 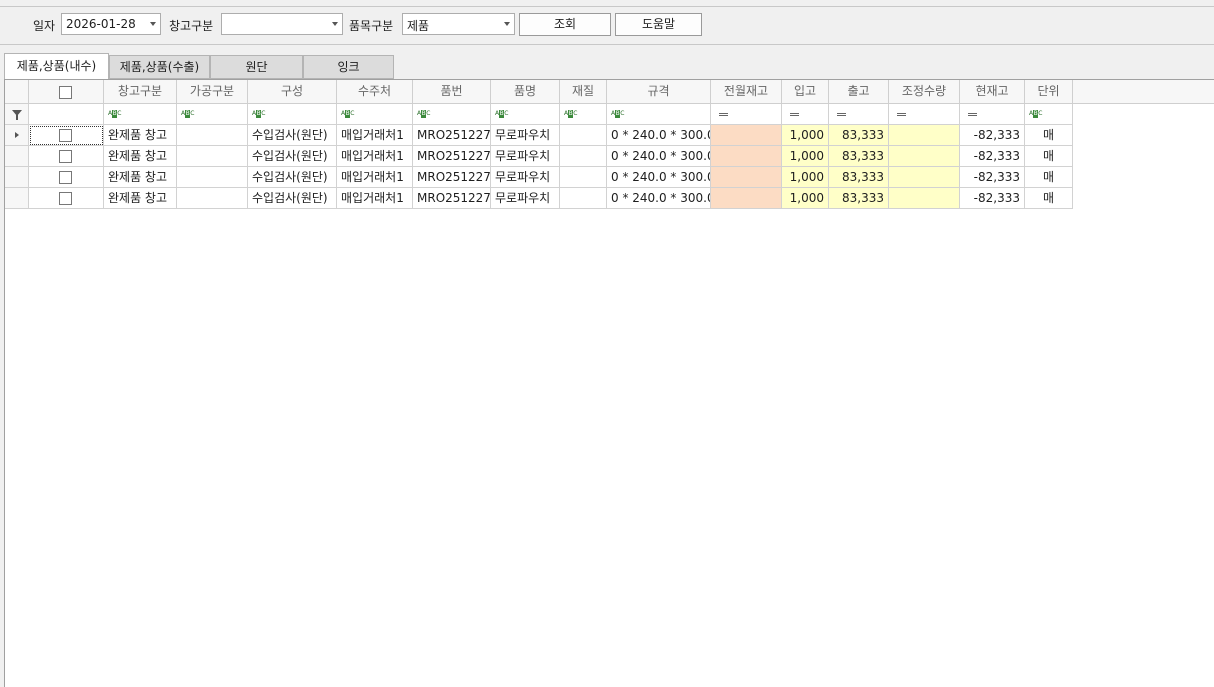 What do you see at coordinates (992, 114) in the screenshot?
I see `filter-cell-current-stock` at bounding box center [992, 114].